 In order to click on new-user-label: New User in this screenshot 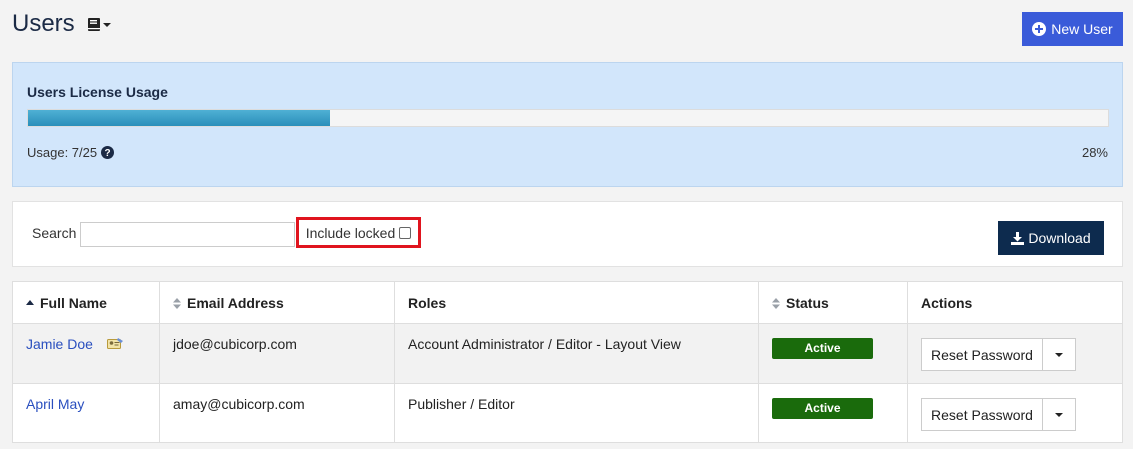, I will do `click(1082, 29)`.